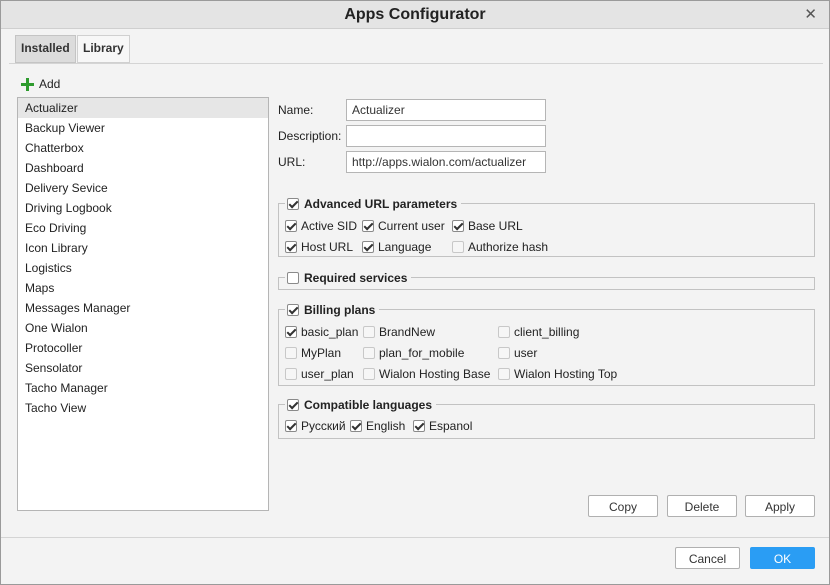 This screenshot has width=830, height=585. What do you see at coordinates (143, 128) in the screenshot?
I see `app-list-item: Backup Viewer` at bounding box center [143, 128].